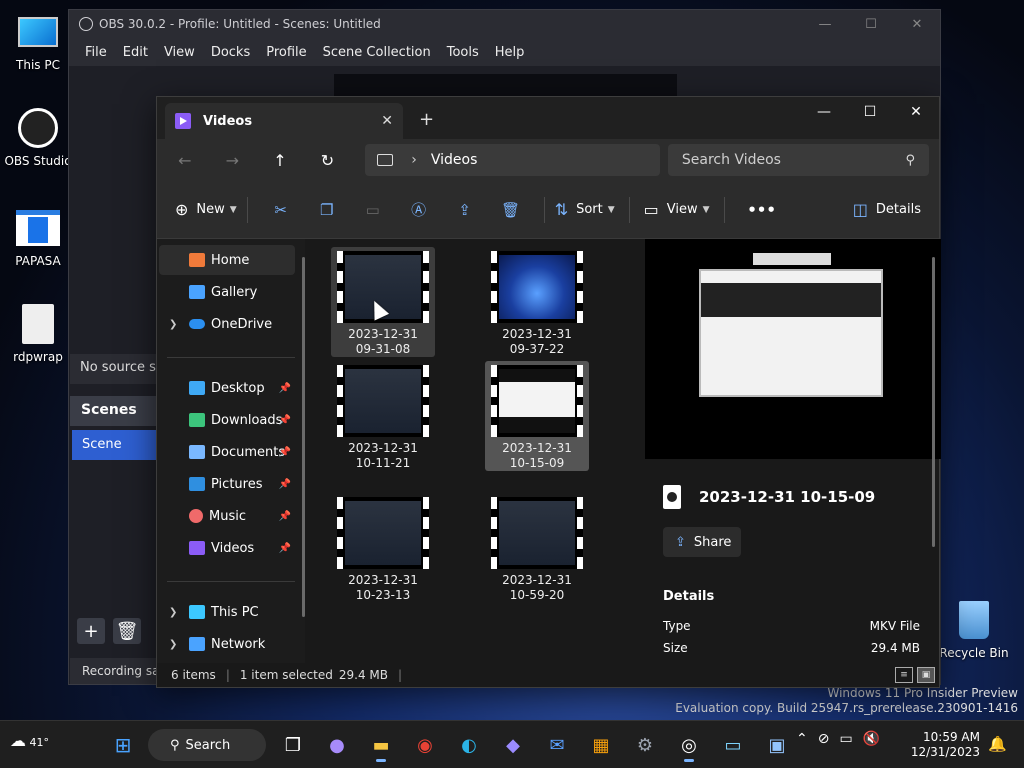  I want to click on file-explorer-icon: ▬, so click(381, 745).